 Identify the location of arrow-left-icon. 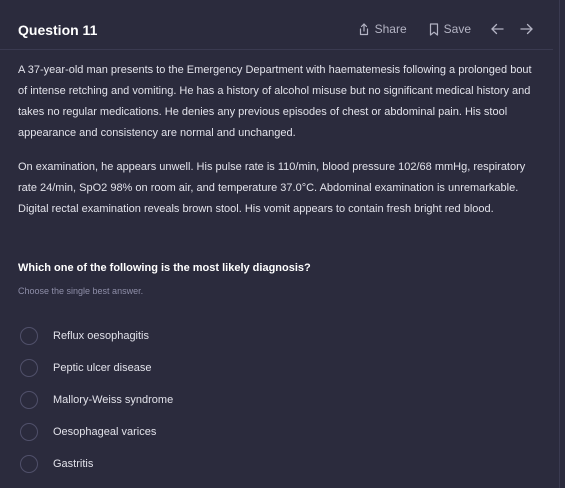
(497, 29).